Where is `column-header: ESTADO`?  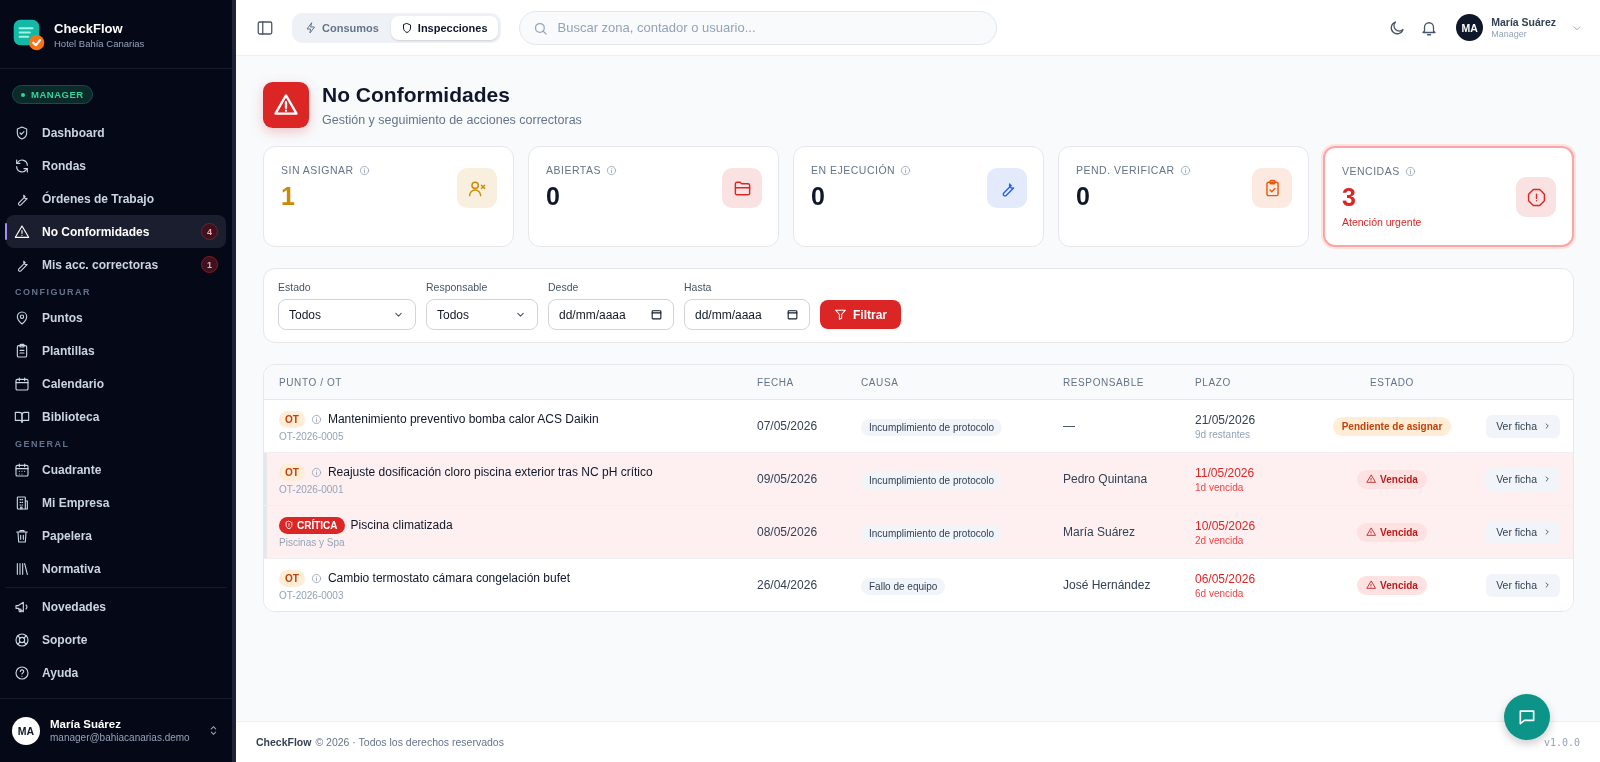
column-header: ESTADO is located at coordinates (1392, 382).